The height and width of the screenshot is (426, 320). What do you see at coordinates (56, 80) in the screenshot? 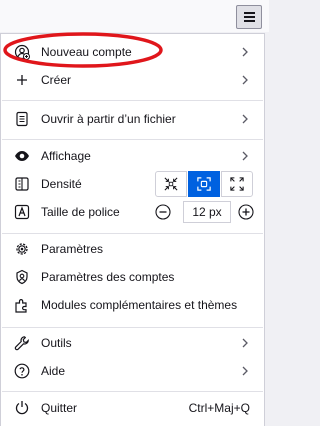
I see `create-label: Créer` at bounding box center [56, 80].